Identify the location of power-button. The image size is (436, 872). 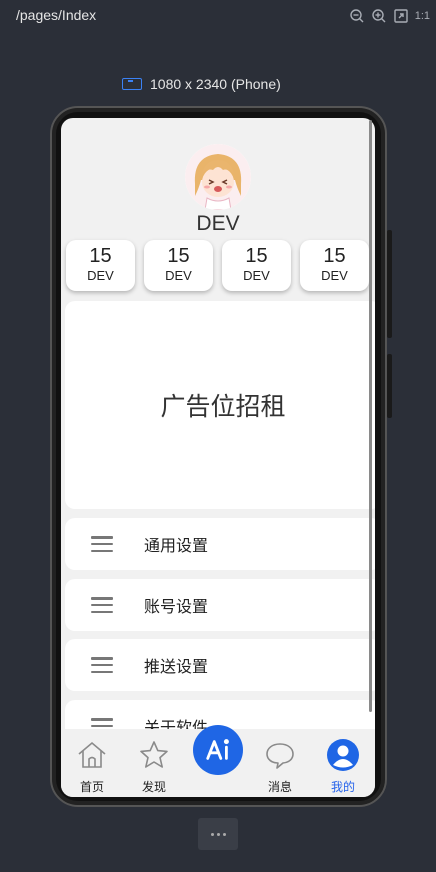
(389, 386).